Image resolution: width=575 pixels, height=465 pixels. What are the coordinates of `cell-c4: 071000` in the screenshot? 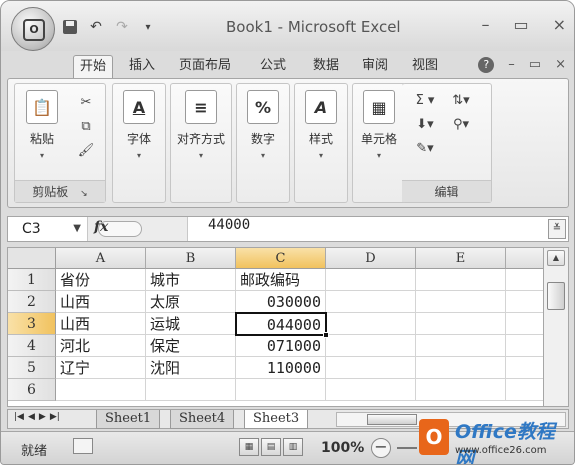 It's located at (281, 346).